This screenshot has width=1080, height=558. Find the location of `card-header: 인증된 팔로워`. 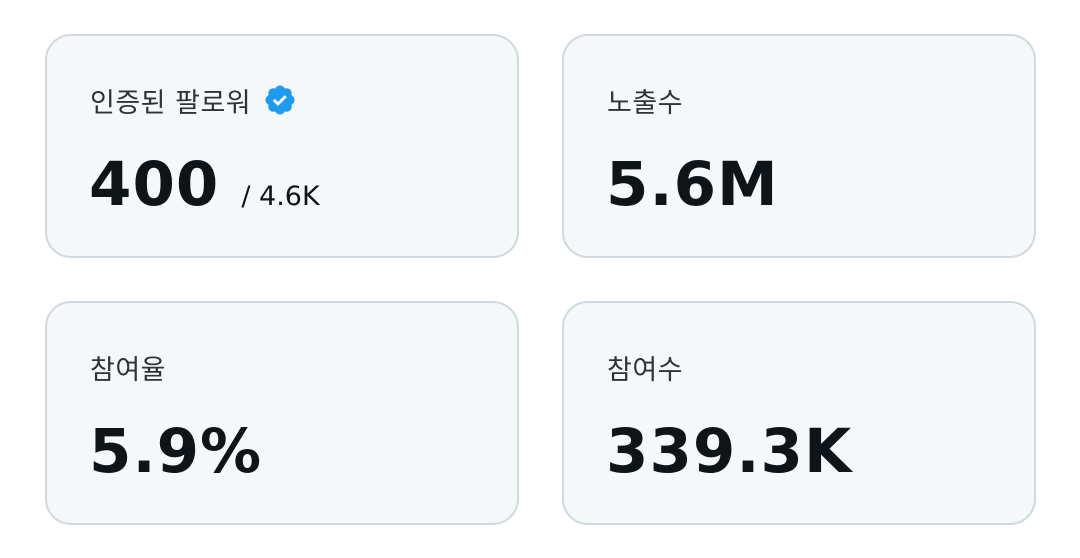

card-header: 인증된 팔로워 is located at coordinates (193, 100).